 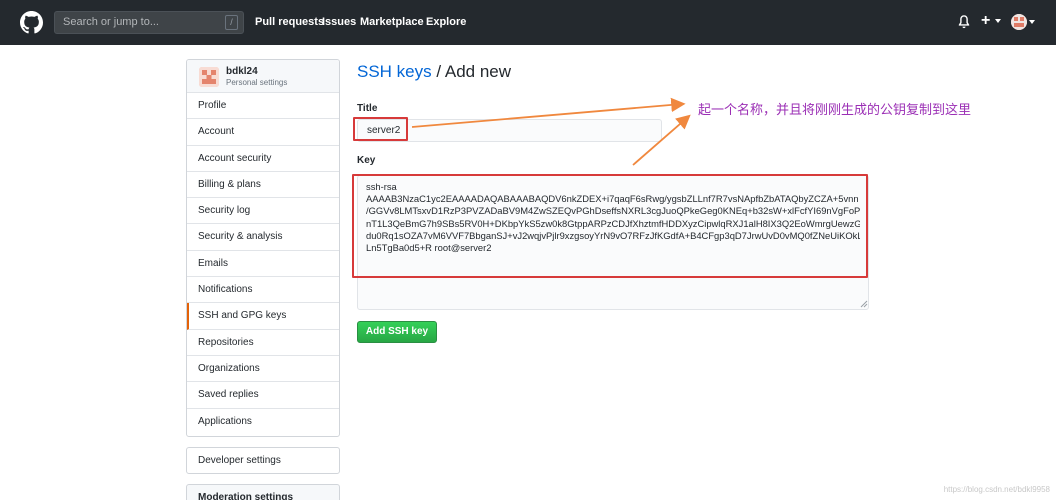 I want to click on annotation-text: 起一个名称，并且将刚刚生成的公钥复制到这里, so click(x=835, y=109).